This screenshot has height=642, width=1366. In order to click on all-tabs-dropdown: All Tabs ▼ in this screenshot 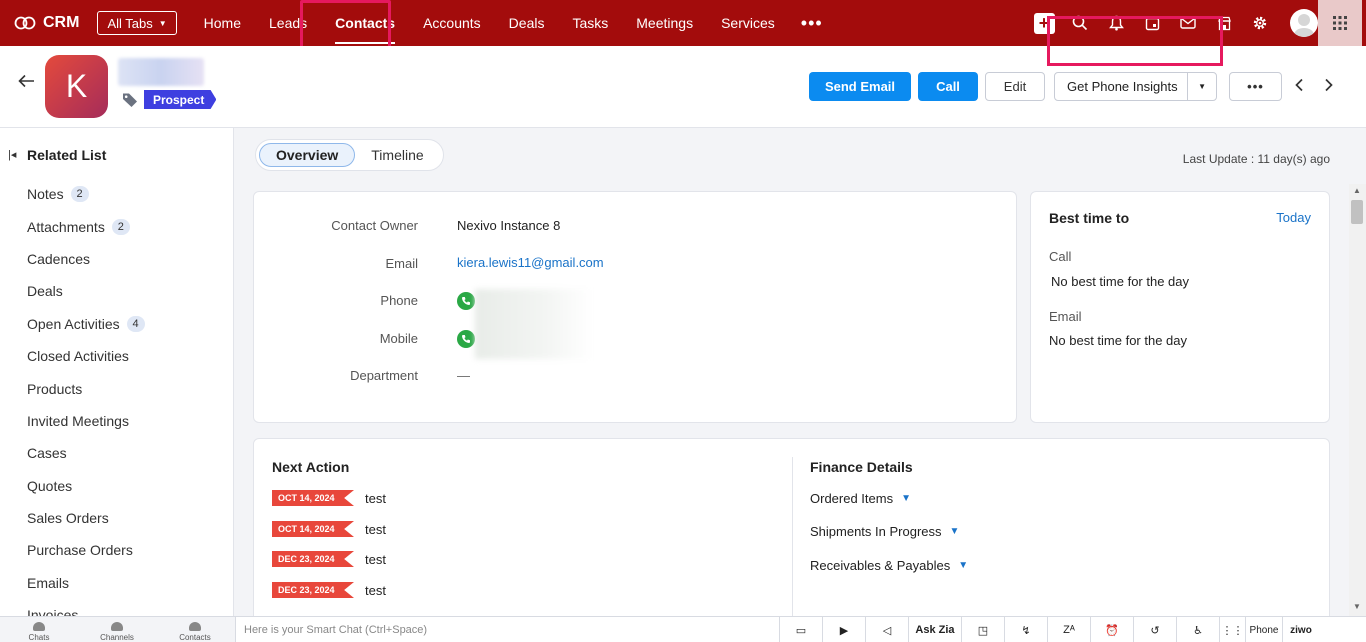, I will do `click(137, 23)`.